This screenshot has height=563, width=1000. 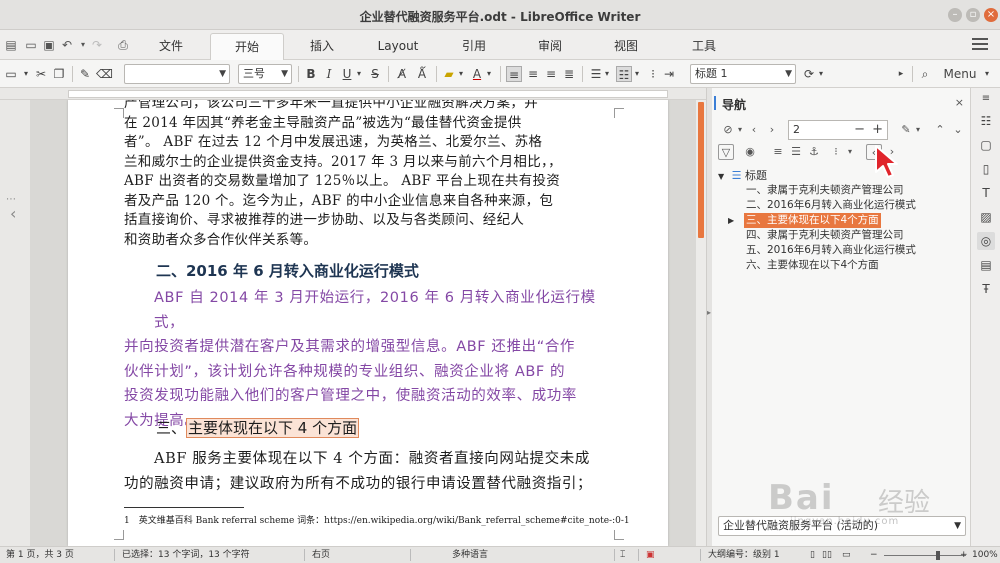 What do you see at coordinates (329, 74) in the screenshot?
I see `italic-button: I` at bounding box center [329, 74].